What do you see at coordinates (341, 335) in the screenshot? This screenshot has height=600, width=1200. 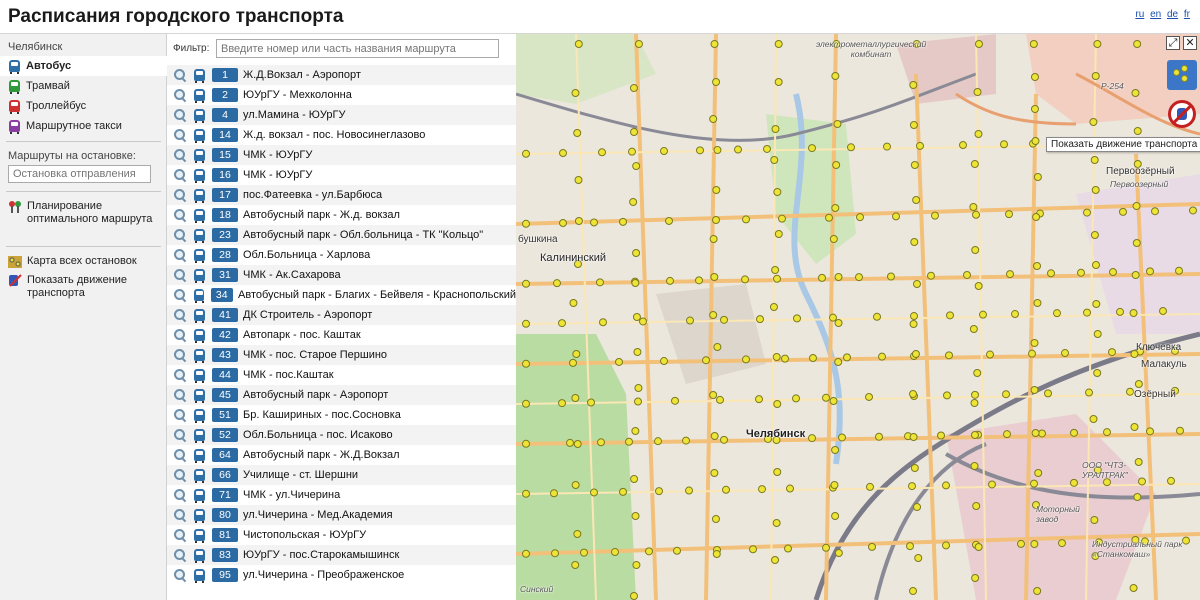 I see `route-row: 42 Автопарк - пос. Каштак` at bounding box center [341, 335].